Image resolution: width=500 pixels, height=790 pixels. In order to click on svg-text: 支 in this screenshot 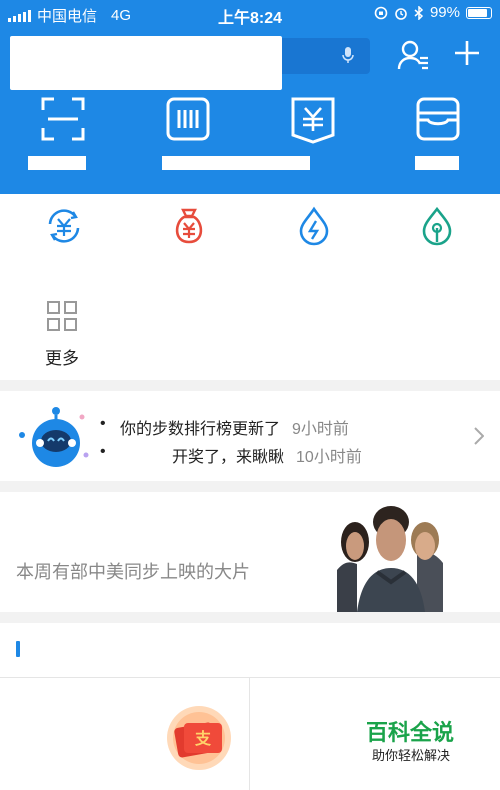, I will do `click(203, 738)`.